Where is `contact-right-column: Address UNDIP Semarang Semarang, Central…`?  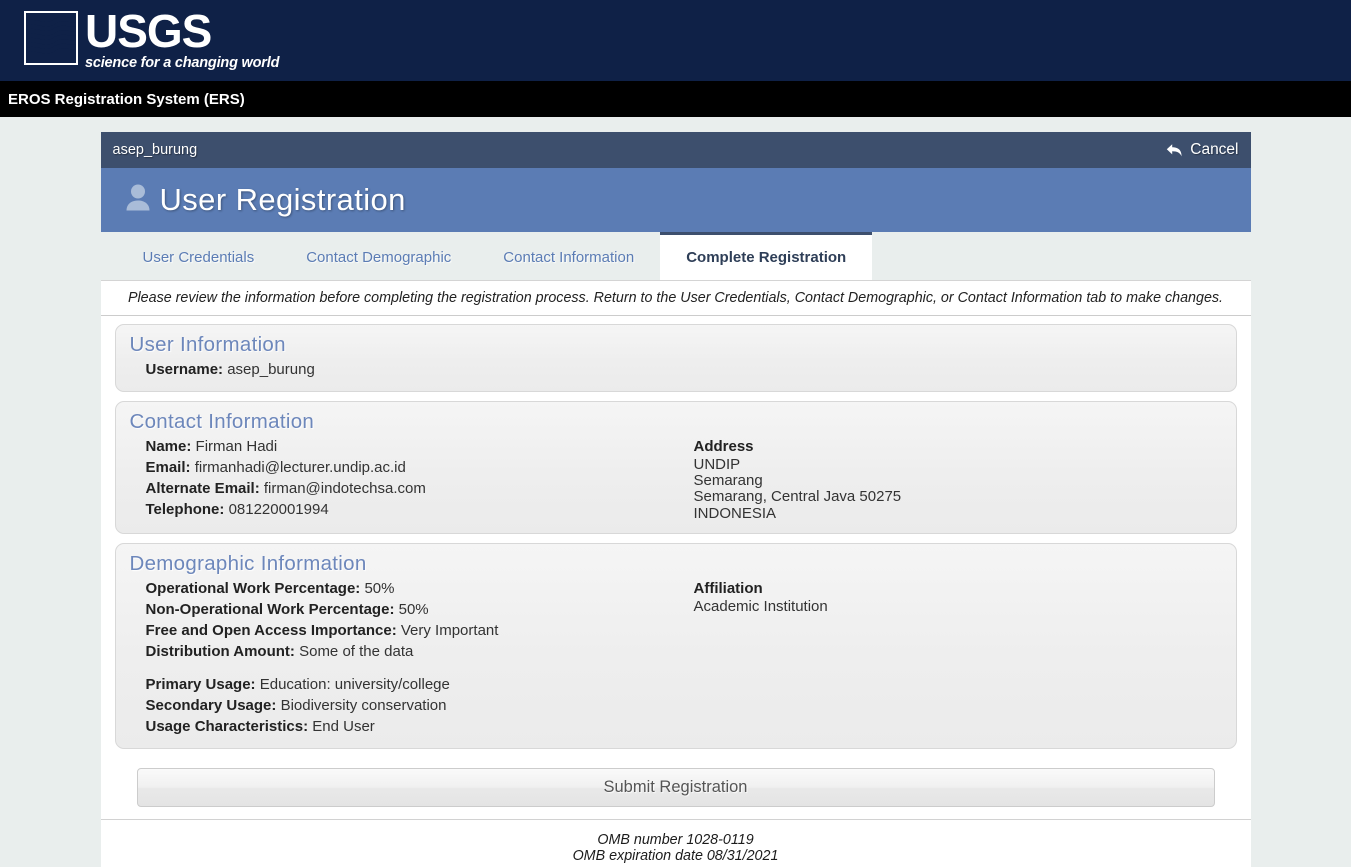
contact-right-column: Address UNDIP Semarang Semarang, Central… is located at coordinates (949, 479).